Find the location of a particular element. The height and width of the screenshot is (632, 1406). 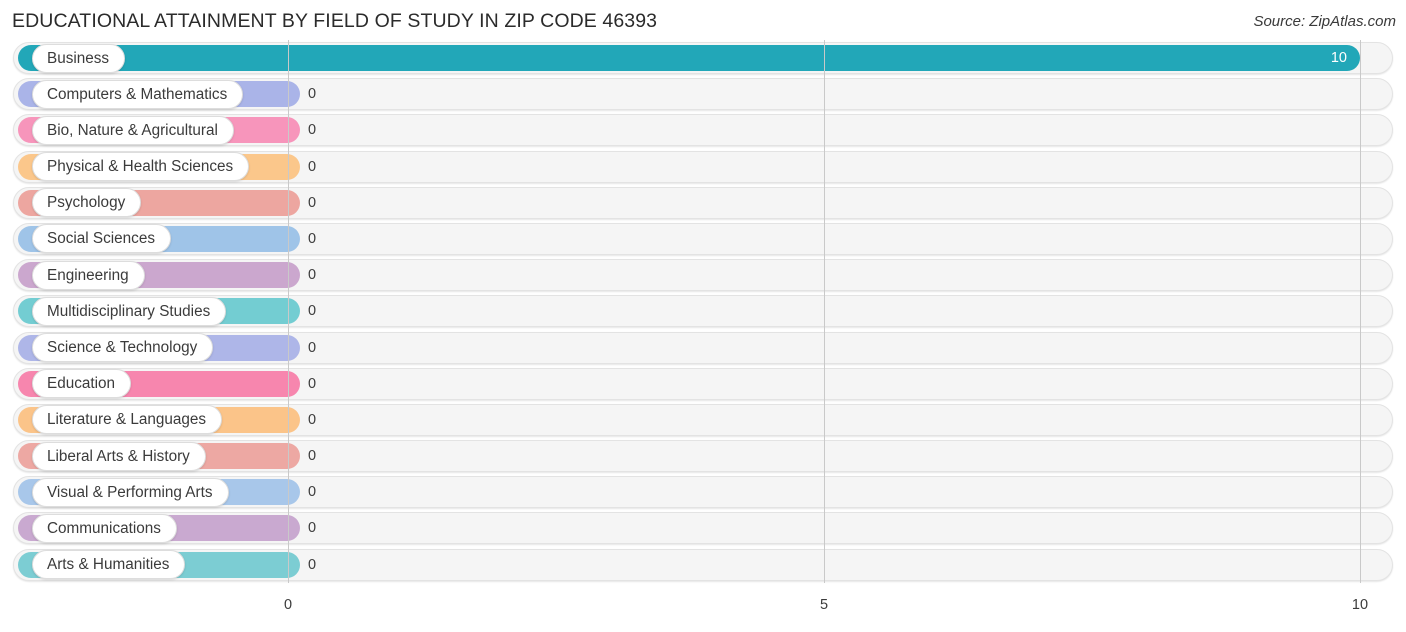

table-row: 10 Business is located at coordinates (703, 58).